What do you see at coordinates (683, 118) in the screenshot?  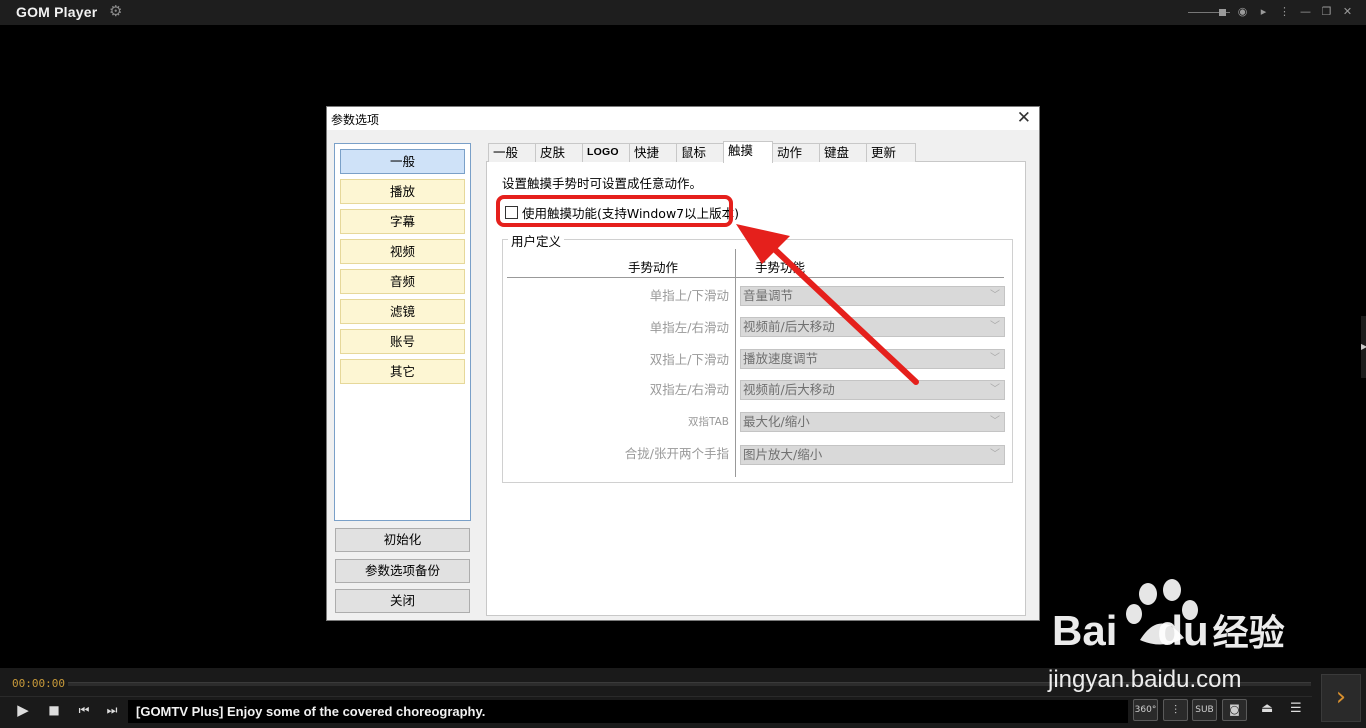 I see `dialog-title-bar: 参数选项 ✕` at bounding box center [683, 118].